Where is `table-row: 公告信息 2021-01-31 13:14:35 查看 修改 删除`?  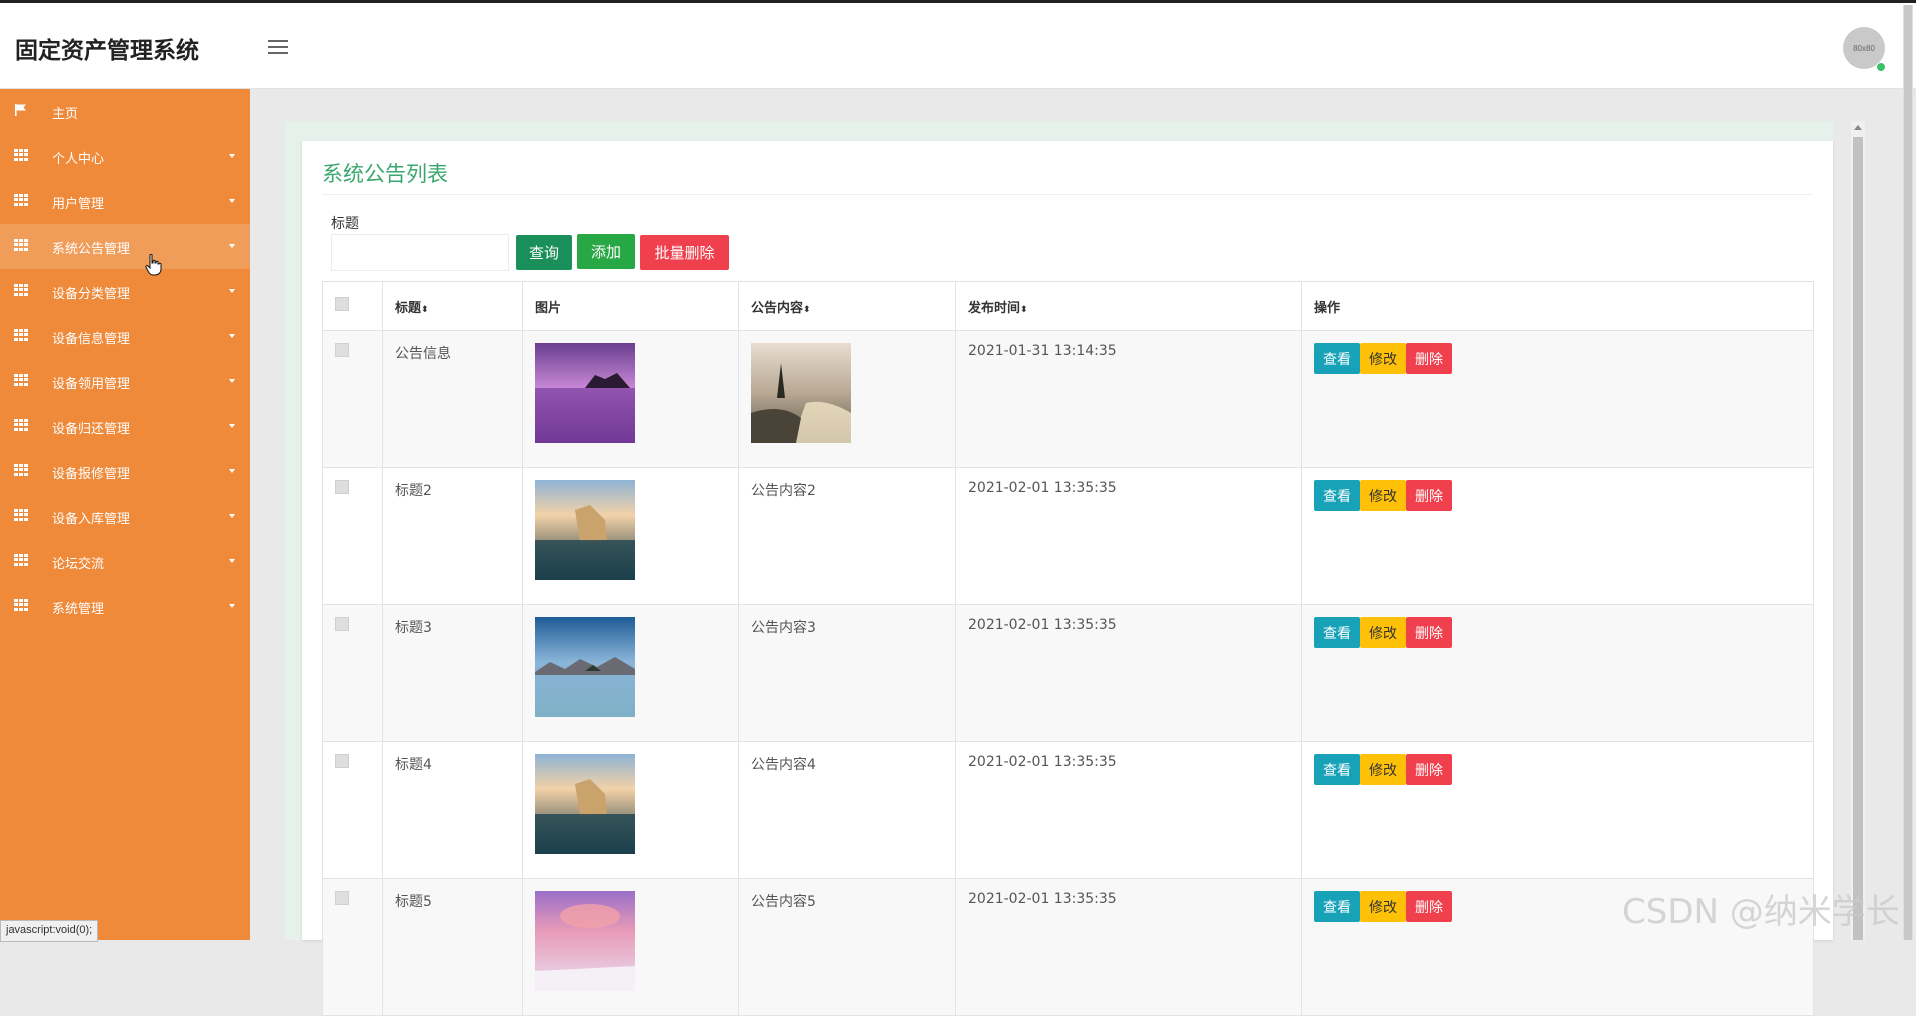
table-row: 公告信息 2021-01-31 13:14:35 查看 修改 删除 is located at coordinates (1068, 399).